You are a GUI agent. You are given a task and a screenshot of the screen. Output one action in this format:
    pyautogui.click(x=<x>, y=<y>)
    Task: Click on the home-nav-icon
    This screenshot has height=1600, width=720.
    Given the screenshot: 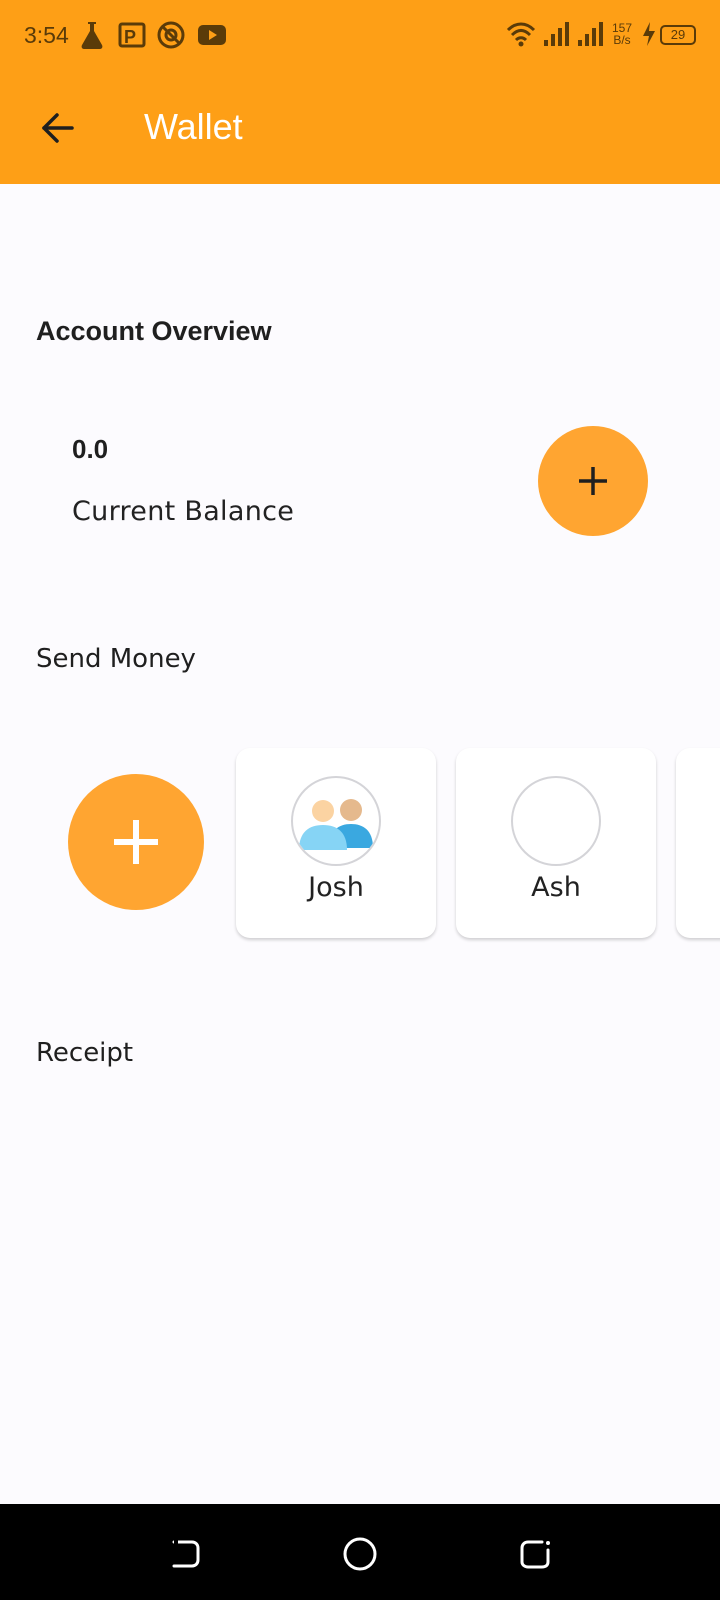 What is the action you would take?
    pyautogui.click(x=360, y=1554)
    